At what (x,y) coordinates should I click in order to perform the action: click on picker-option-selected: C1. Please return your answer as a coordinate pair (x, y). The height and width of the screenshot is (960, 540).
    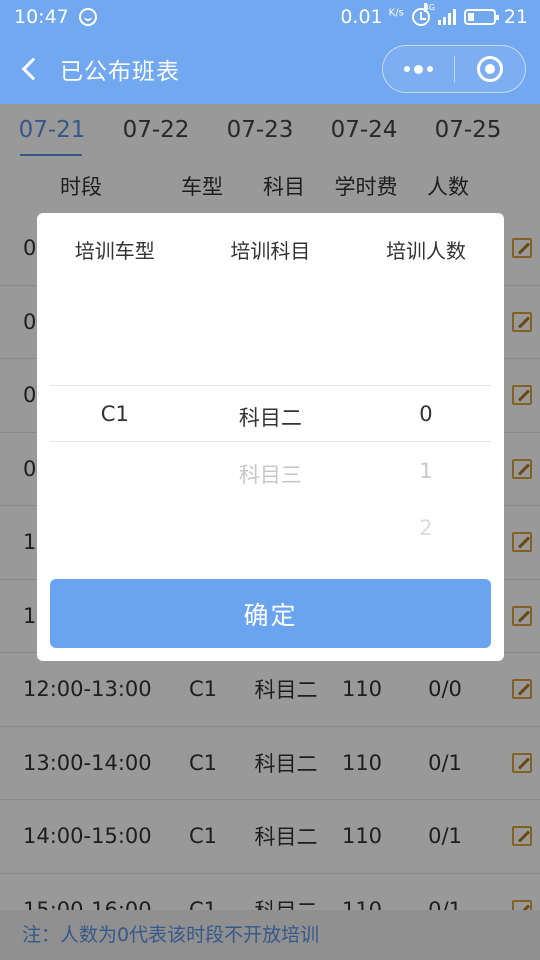
    Looking at the image, I should click on (115, 414).